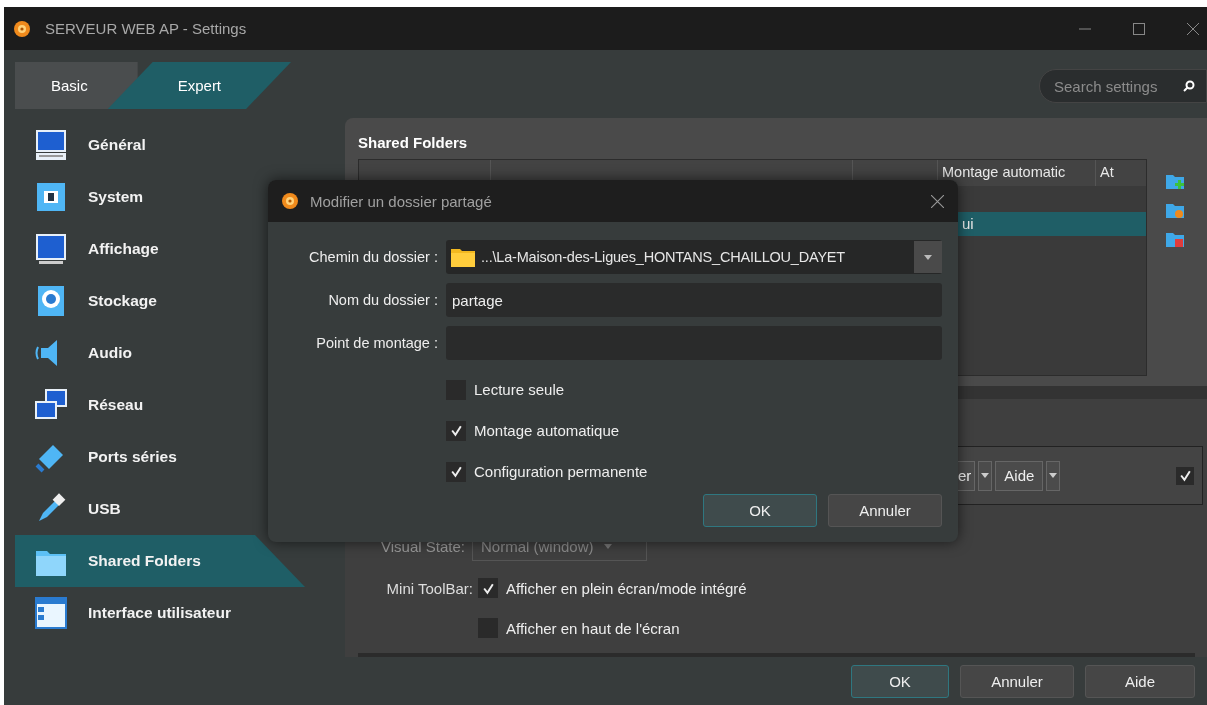 The height and width of the screenshot is (705, 1207). Describe the element at coordinates (373, 257) in the screenshot. I see `field-label: Chemin du dossier :` at that location.